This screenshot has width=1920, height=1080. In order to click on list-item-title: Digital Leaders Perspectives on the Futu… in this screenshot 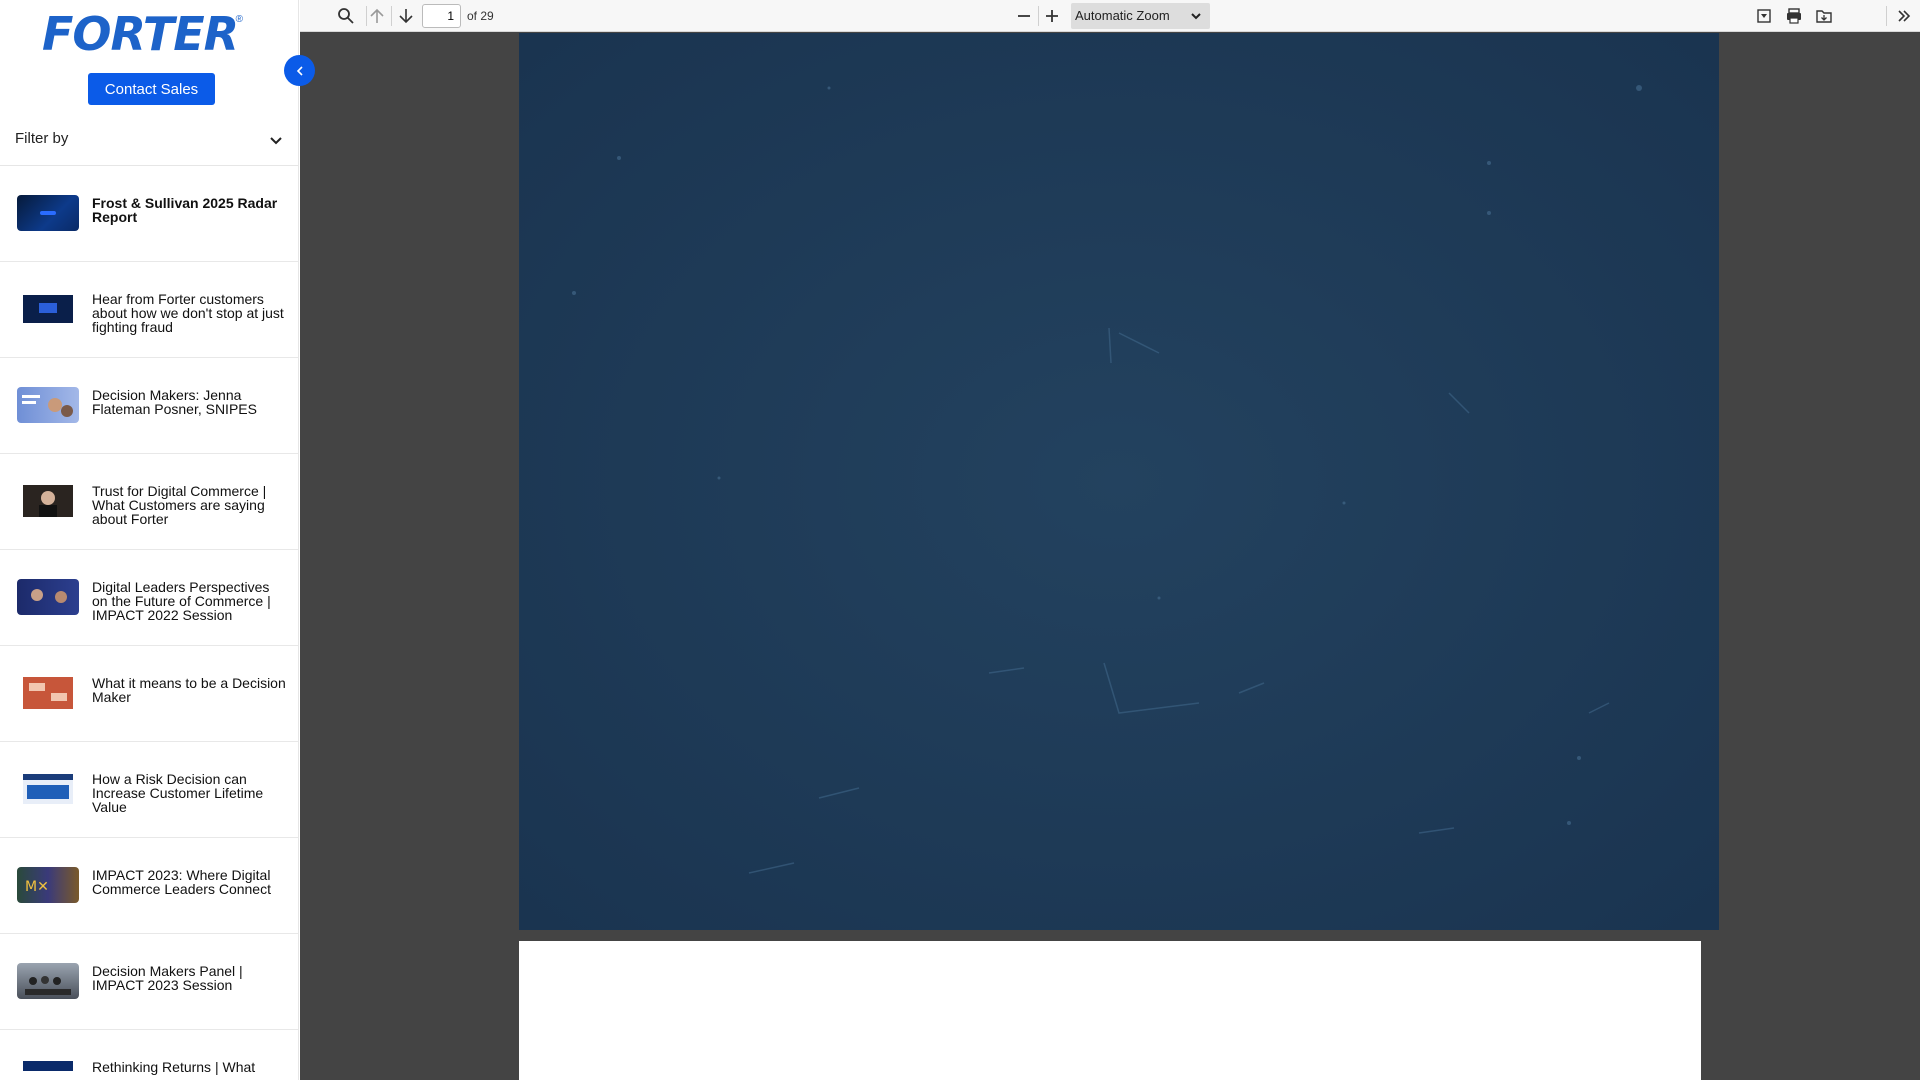, I will do `click(181, 601)`.